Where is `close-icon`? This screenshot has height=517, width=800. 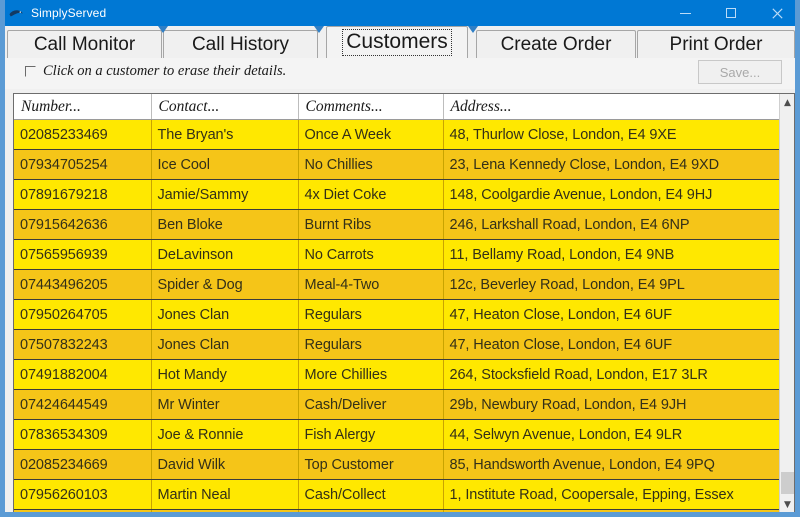 close-icon is located at coordinates (777, 13).